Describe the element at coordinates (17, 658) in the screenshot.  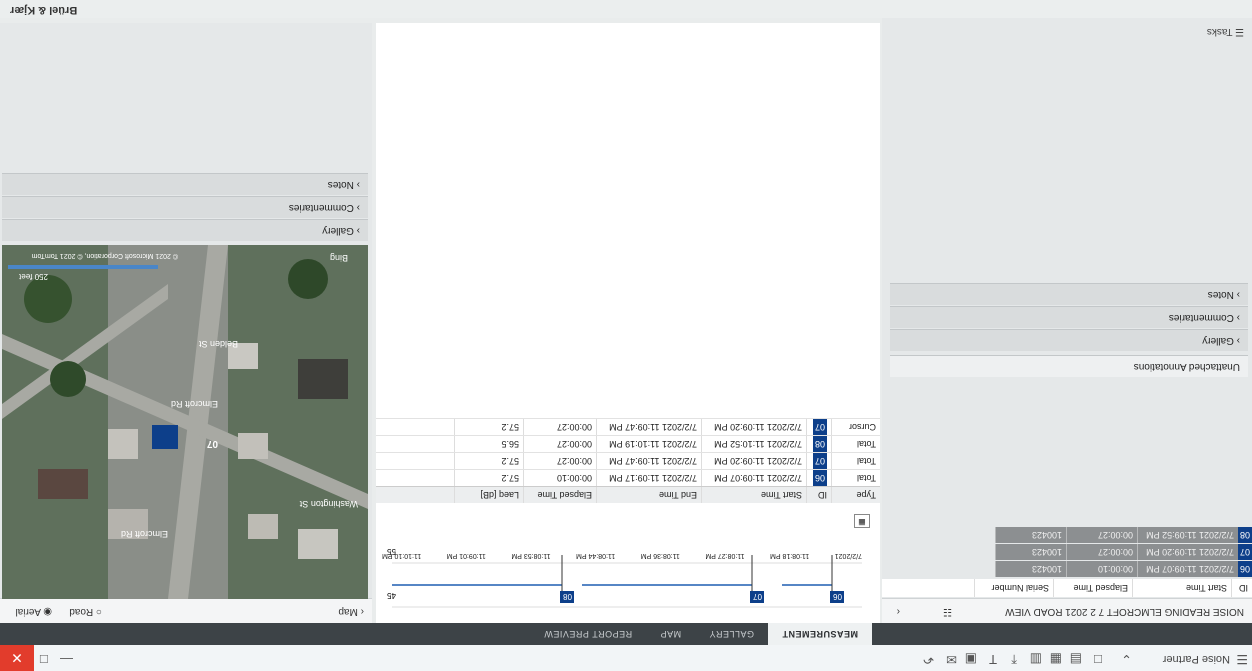
I see `close-icon: ✕` at that location.